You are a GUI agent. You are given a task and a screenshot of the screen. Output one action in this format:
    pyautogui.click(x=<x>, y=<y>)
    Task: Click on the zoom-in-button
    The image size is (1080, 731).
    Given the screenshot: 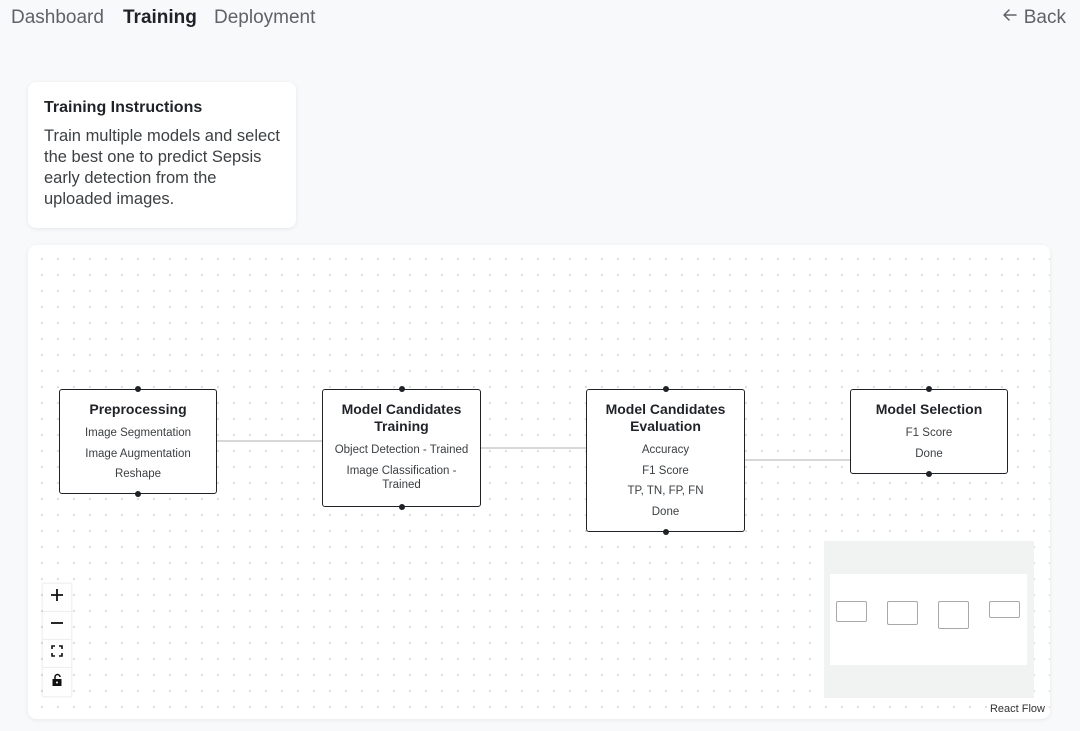 What is the action you would take?
    pyautogui.click(x=57, y=598)
    